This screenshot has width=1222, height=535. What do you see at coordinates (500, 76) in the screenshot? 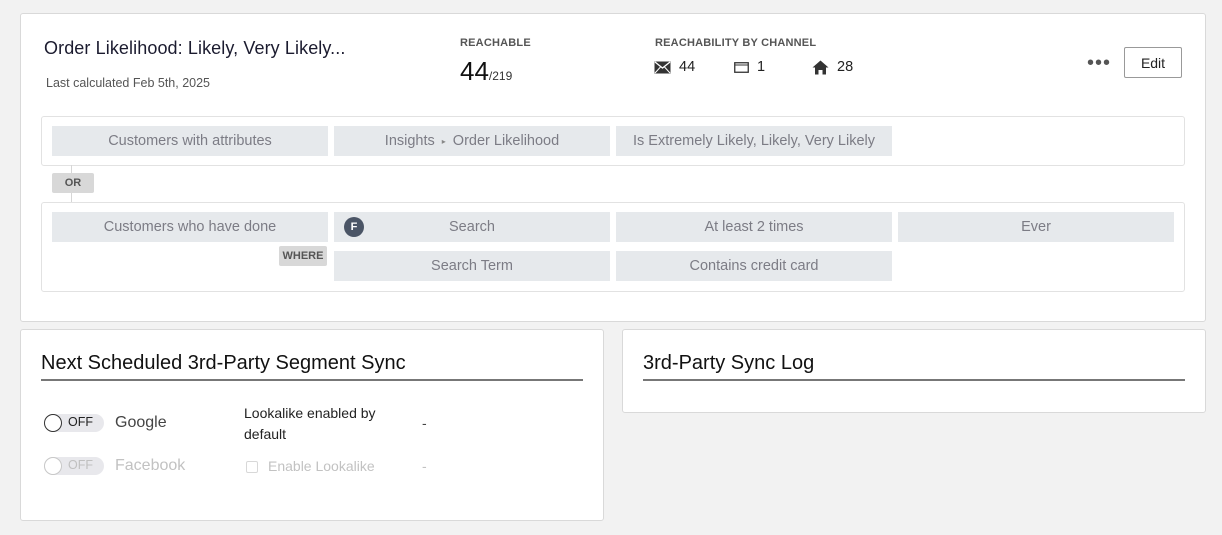
I see `reachable-total: /219` at bounding box center [500, 76].